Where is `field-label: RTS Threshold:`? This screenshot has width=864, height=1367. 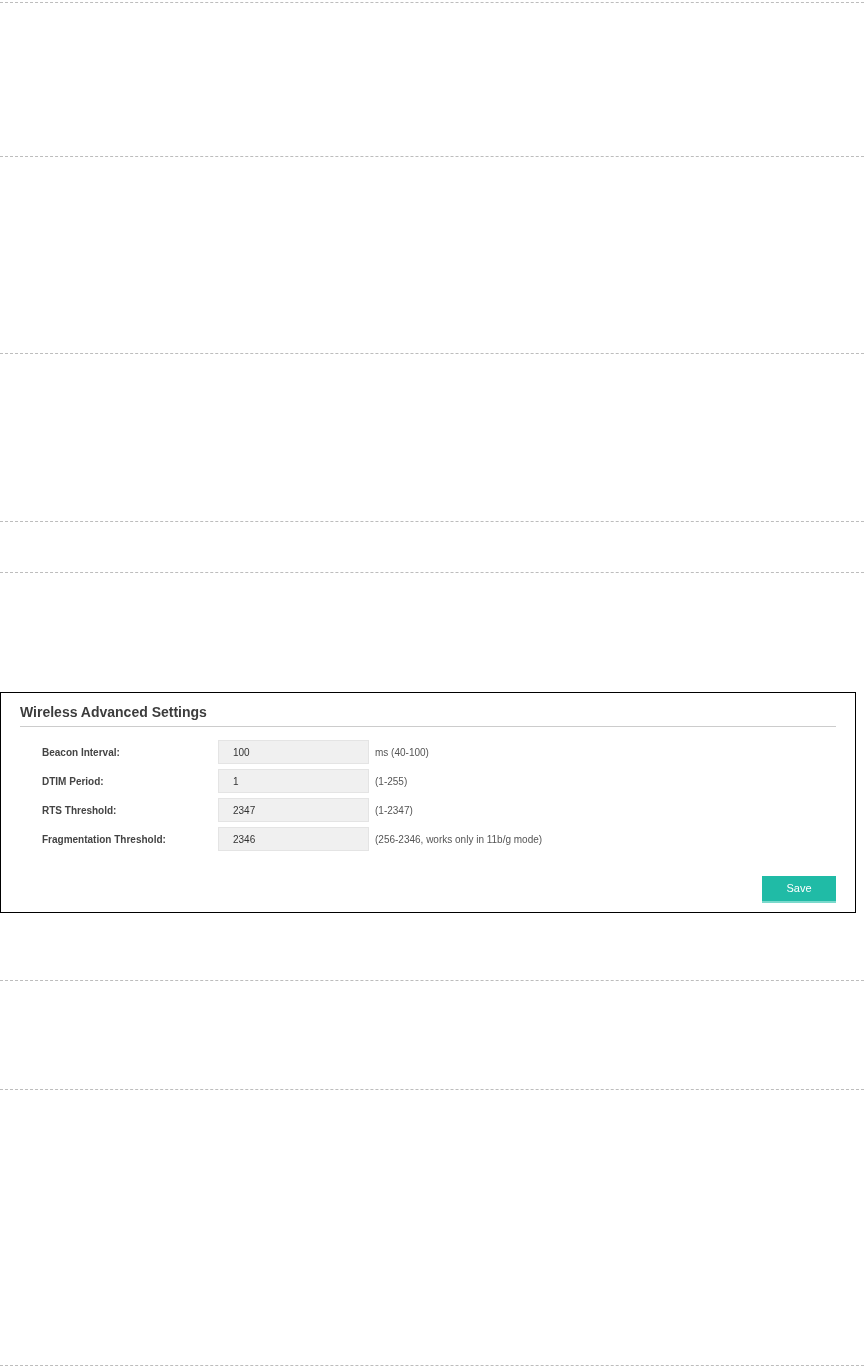
field-label: RTS Threshold: is located at coordinates (80, 810).